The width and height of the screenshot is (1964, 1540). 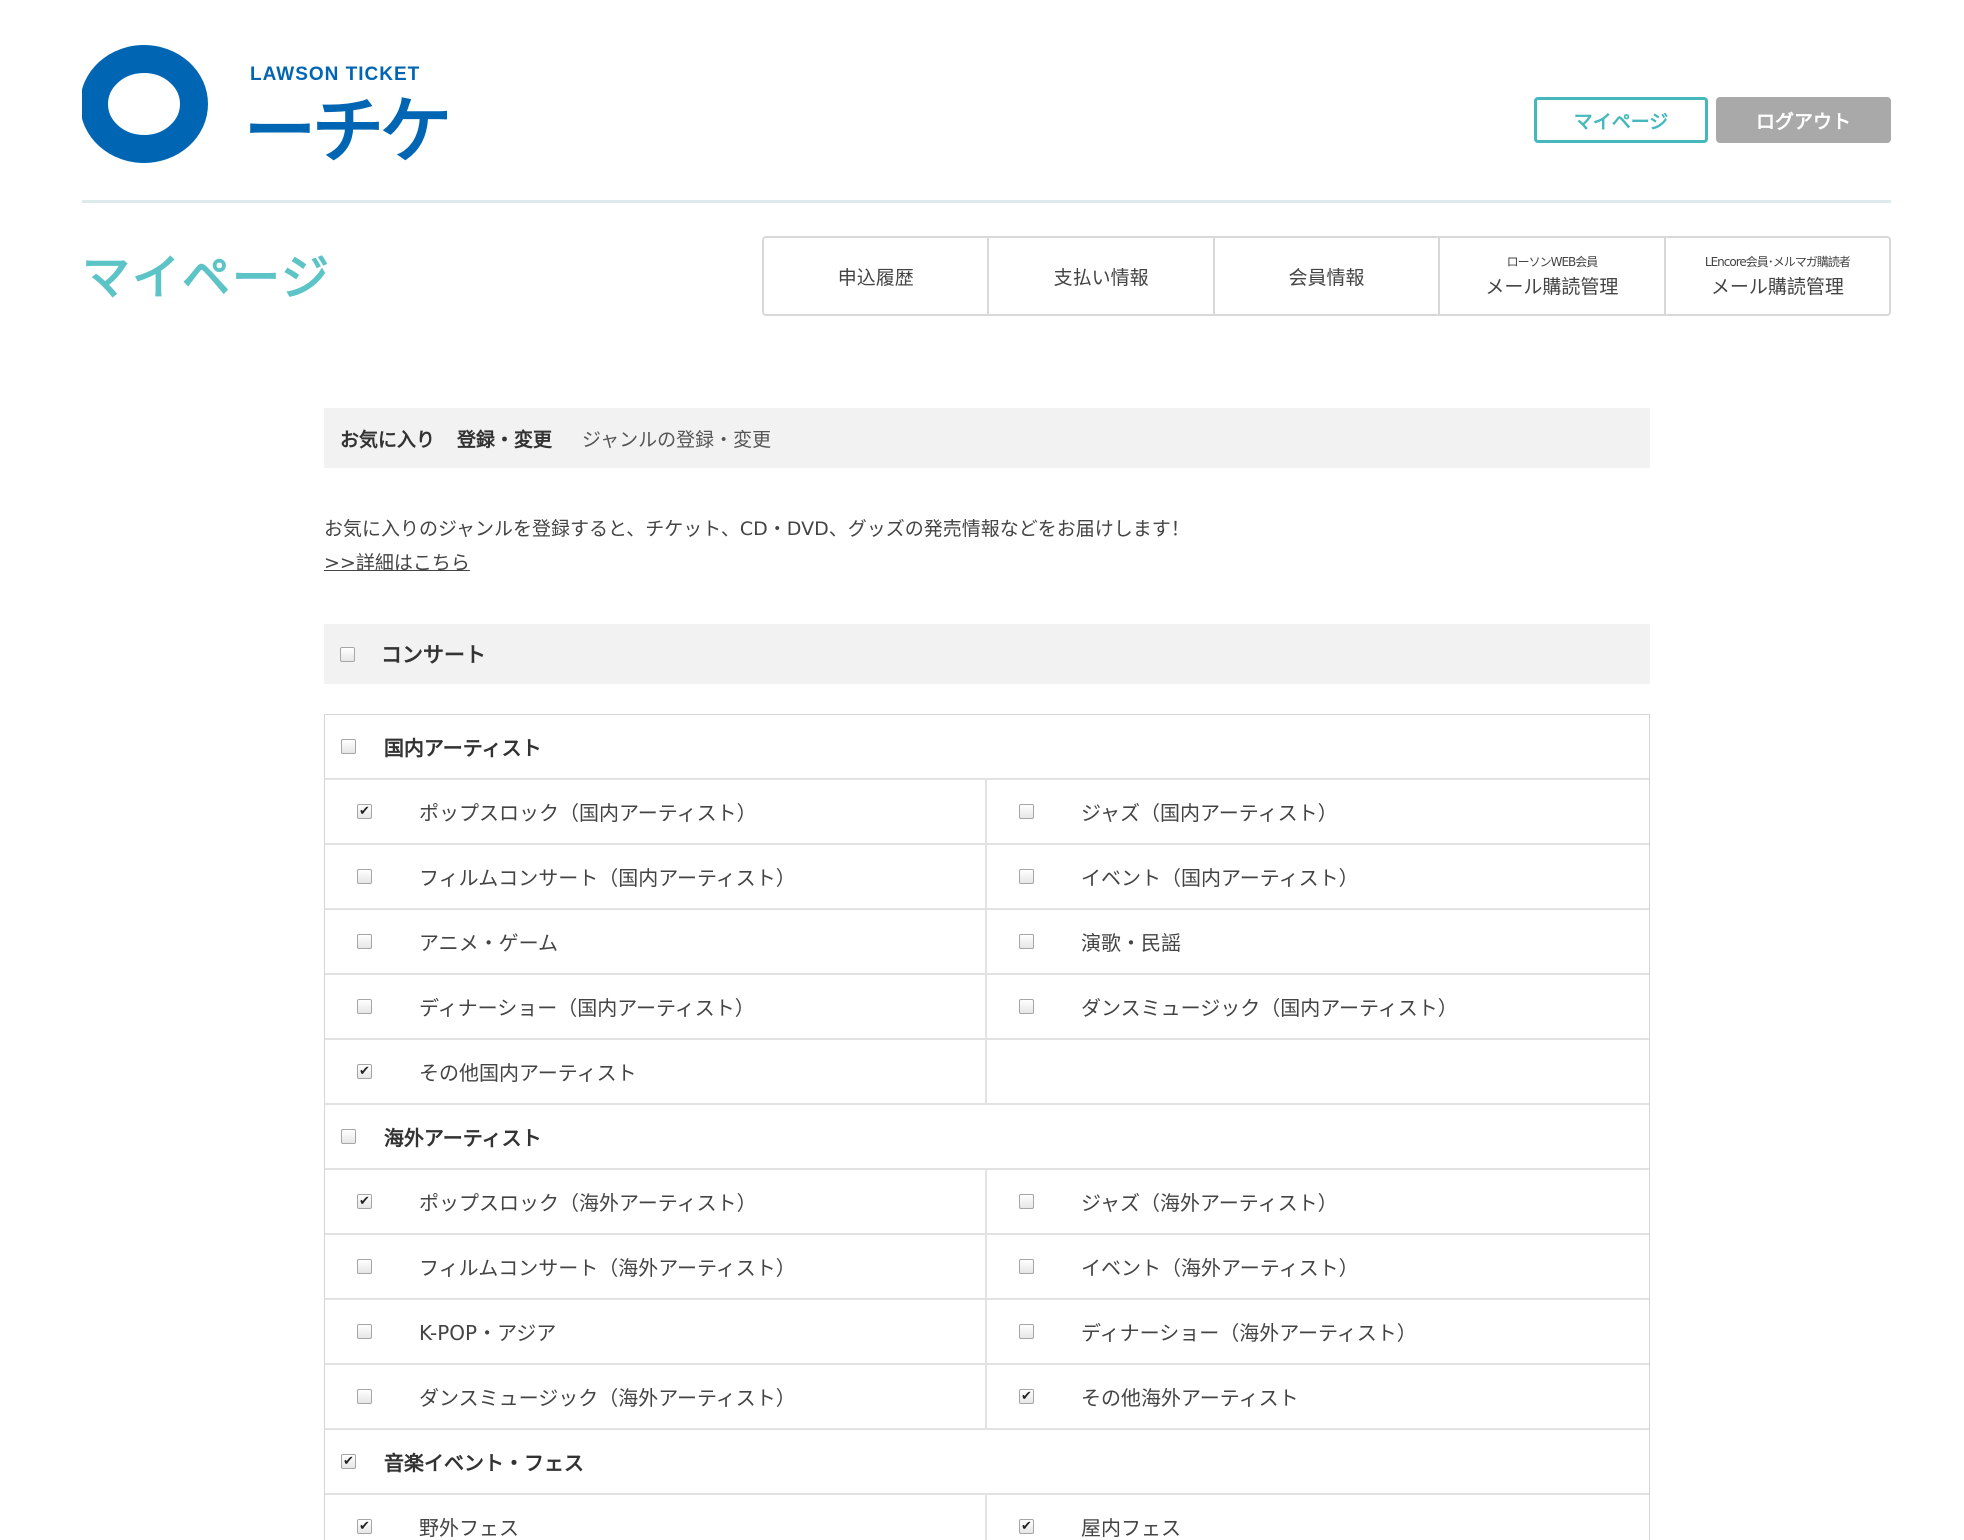 I want to click on table-row: ✔ ポップスロック（海外アーティスト） ジャズ（海外アーティスト）, so click(x=987, y=1202).